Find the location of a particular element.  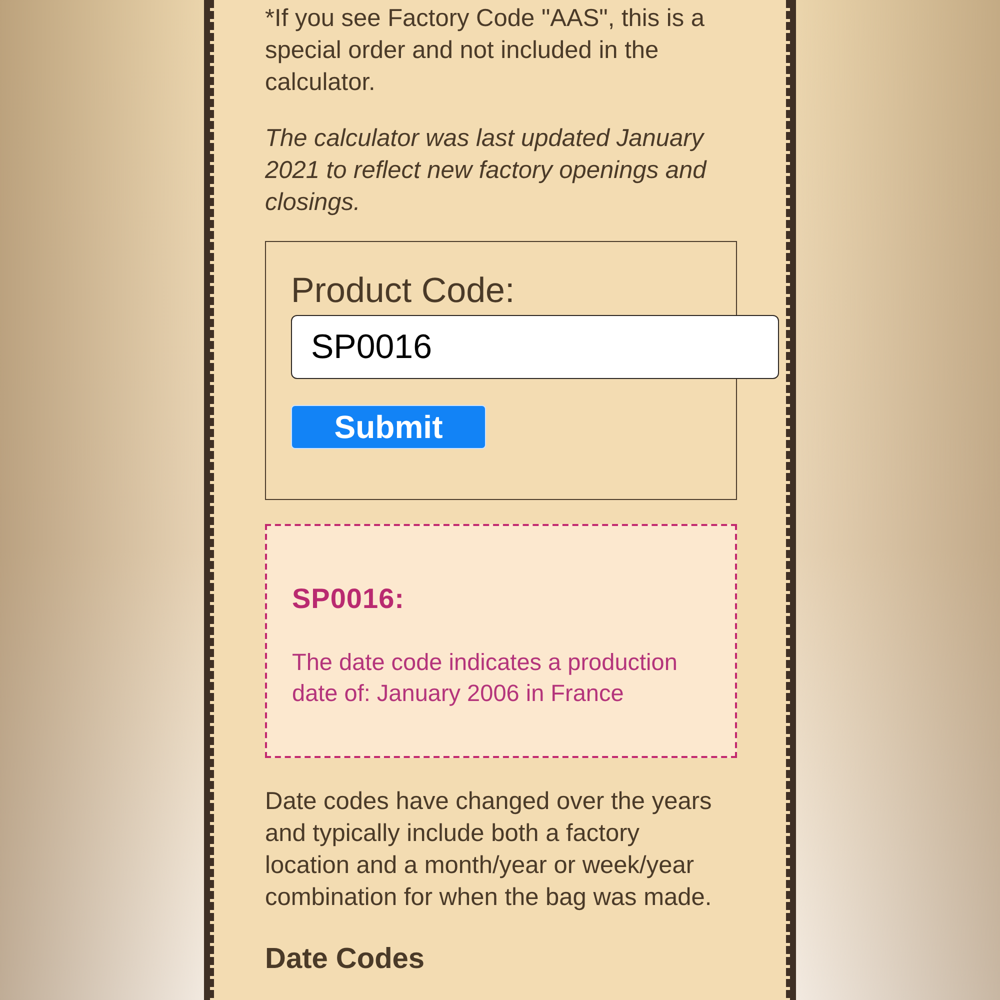

description-text: Date codes have changed over the years and typically include both a factory location and a month/year or week/year combination for when the bag was made. is located at coordinates (489, 850).